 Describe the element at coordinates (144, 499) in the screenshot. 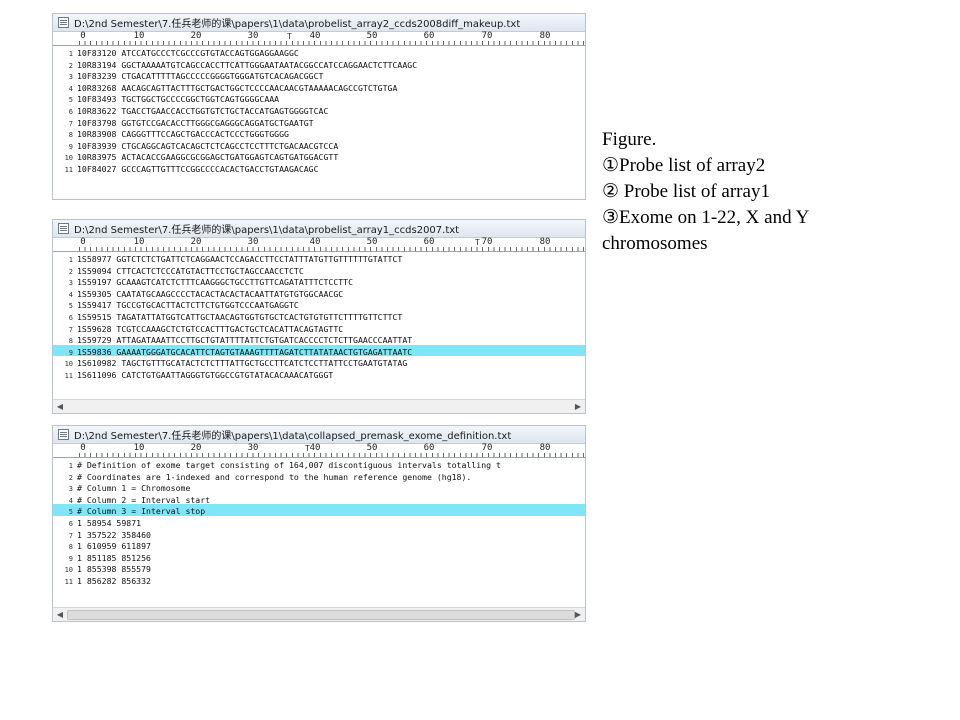

I see `line-text: # Column 2 = Interval start` at that location.